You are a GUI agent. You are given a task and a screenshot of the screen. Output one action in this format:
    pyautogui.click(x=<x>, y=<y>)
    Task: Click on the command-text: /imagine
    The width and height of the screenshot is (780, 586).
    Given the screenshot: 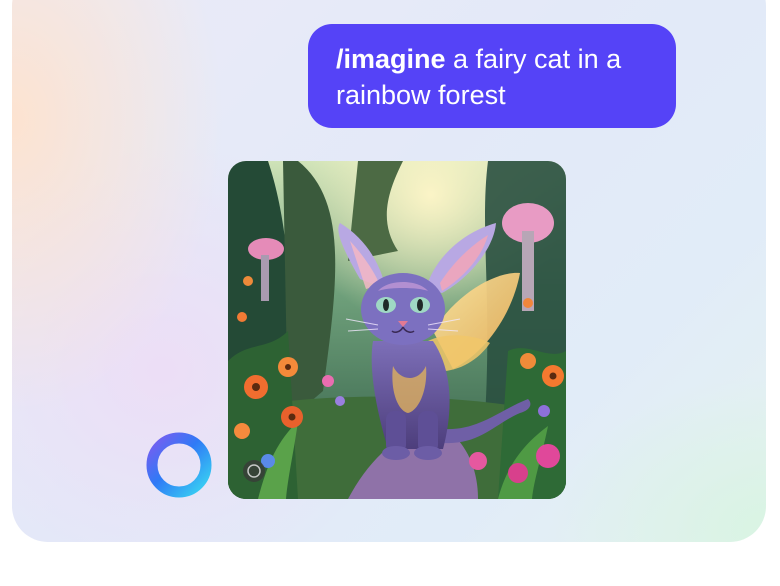 What is the action you would take?
    pyautogui.click(x=391, y=59)
    